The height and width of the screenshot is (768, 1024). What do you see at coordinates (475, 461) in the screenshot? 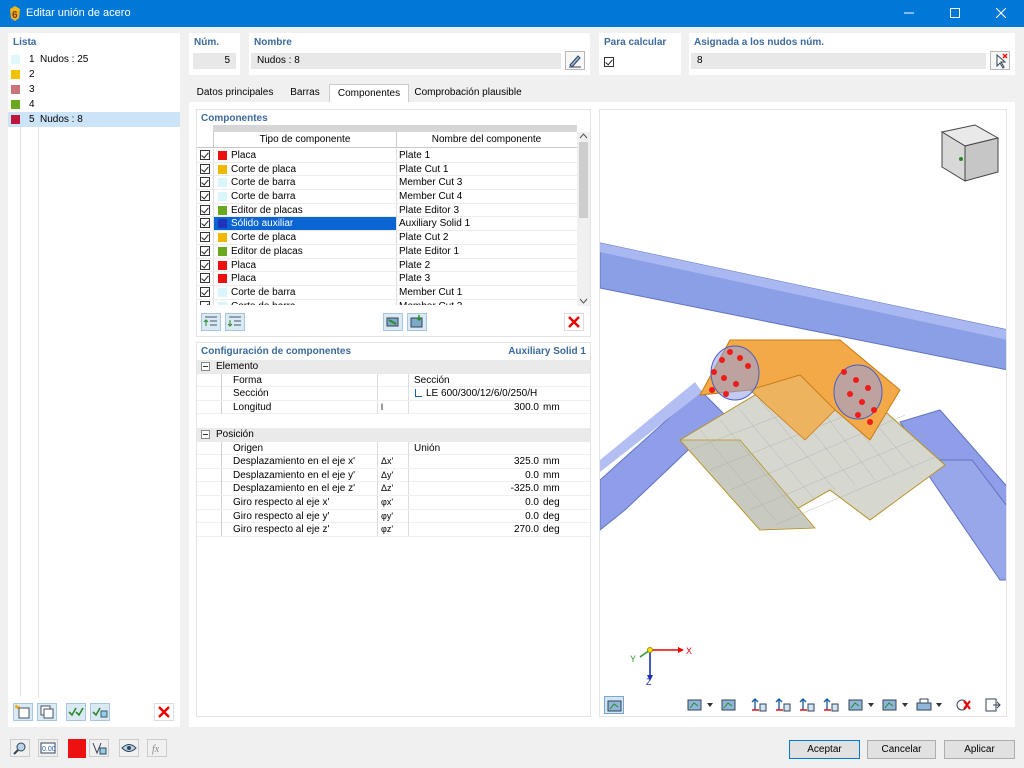
I see `config-row-value: 325.0` at bounding box center [475, 461].